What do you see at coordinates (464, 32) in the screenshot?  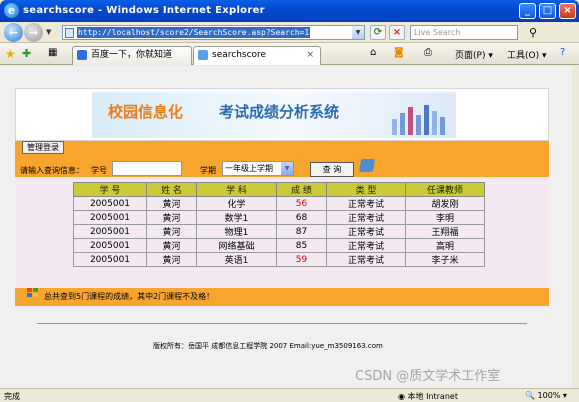 I see `live-search-input: Live Search` at bounding box center [464, 32].